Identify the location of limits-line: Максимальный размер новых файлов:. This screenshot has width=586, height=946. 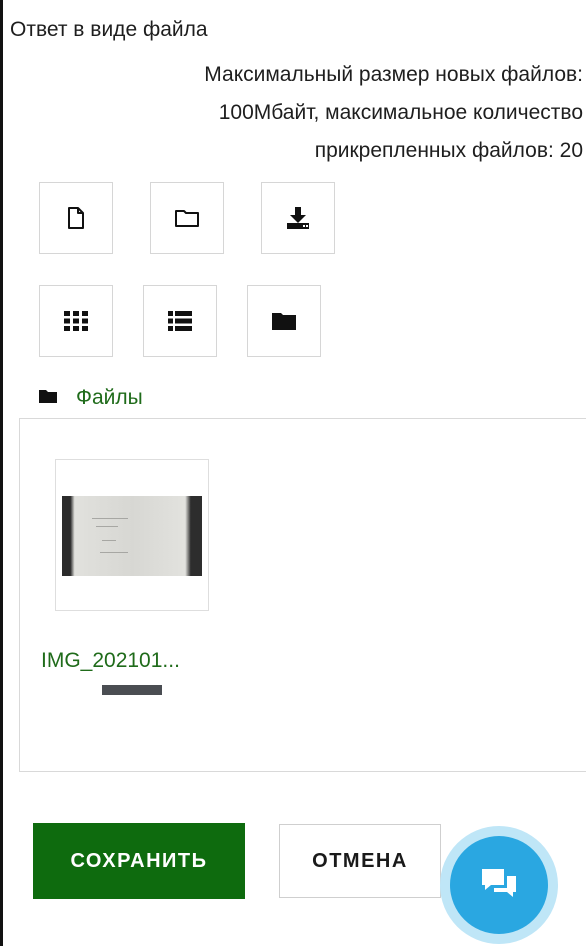
(393, 74).